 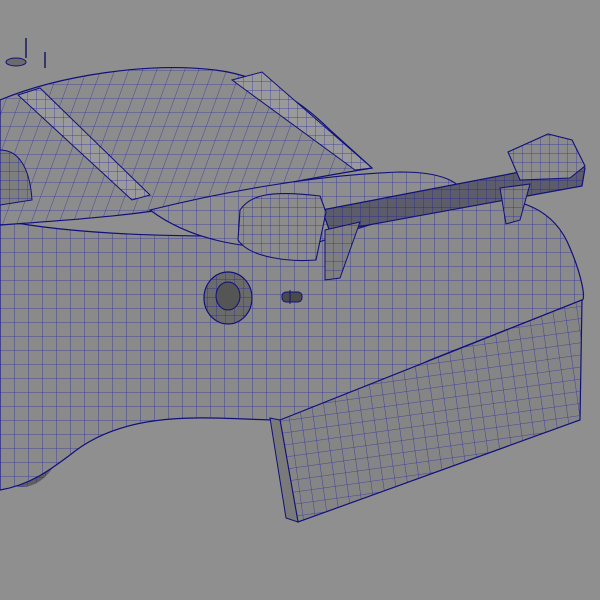 I want to click on fuel-filler-cap, so click(x=228, y=298).